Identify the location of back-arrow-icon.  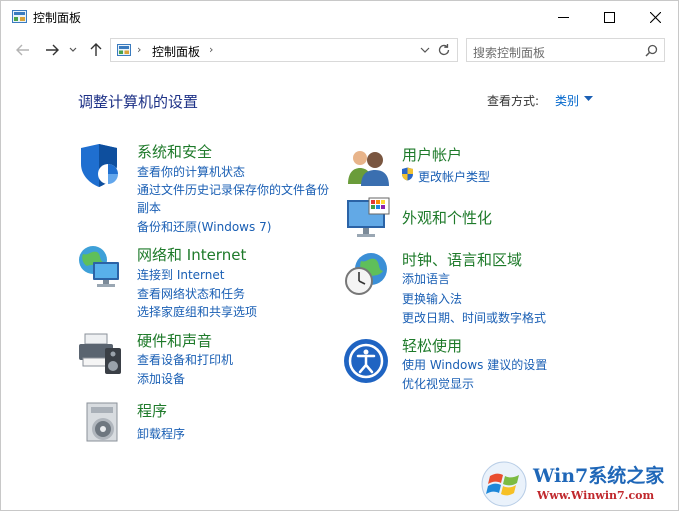
(22, 50).